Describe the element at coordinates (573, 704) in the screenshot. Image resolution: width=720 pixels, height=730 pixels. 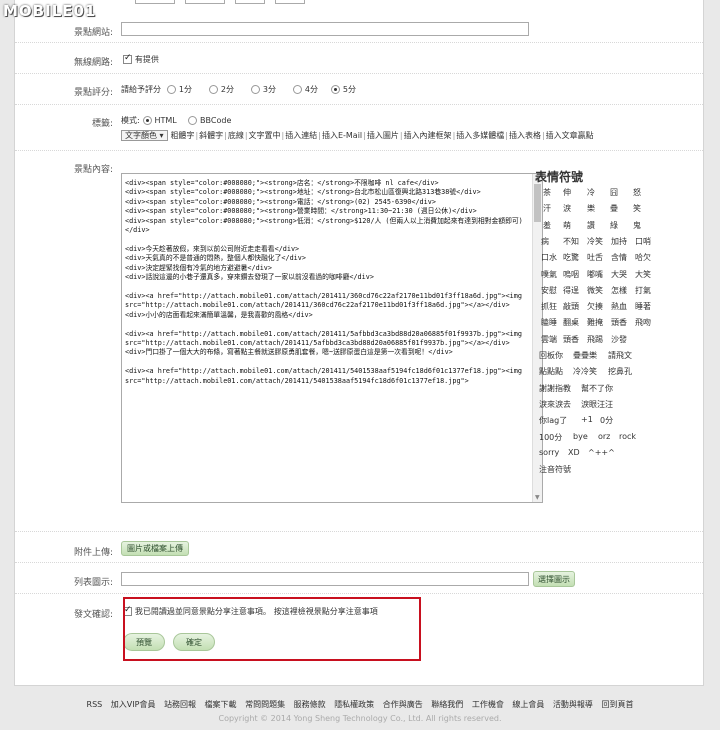
I see `footer-link: 活動與報導` at that location.